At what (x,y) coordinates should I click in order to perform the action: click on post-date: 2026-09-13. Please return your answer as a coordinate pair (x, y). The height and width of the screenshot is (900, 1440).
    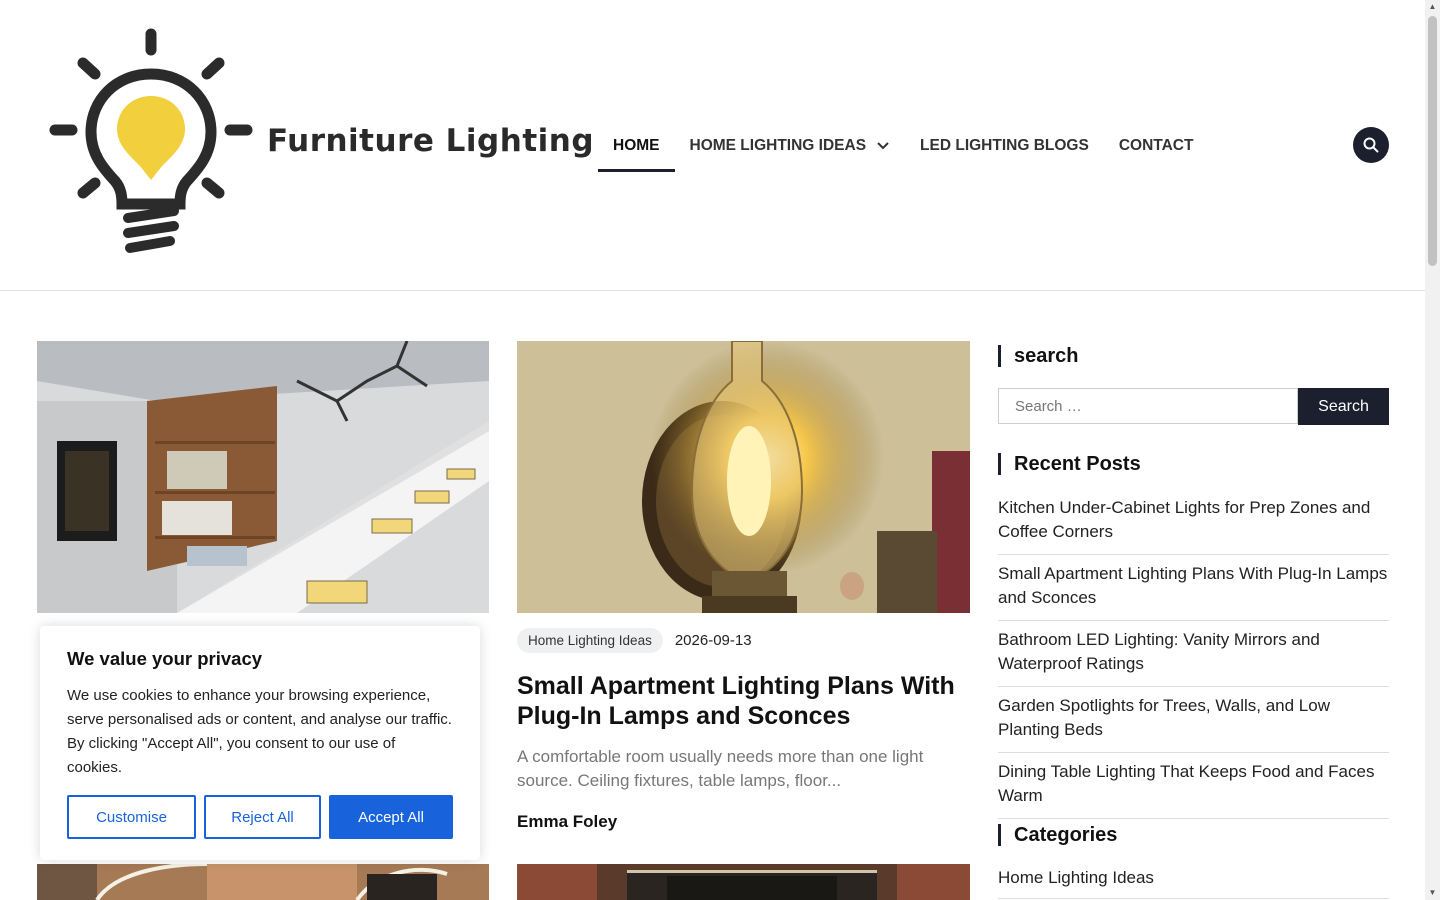
    Looking at the image, I should click on (713, 640).